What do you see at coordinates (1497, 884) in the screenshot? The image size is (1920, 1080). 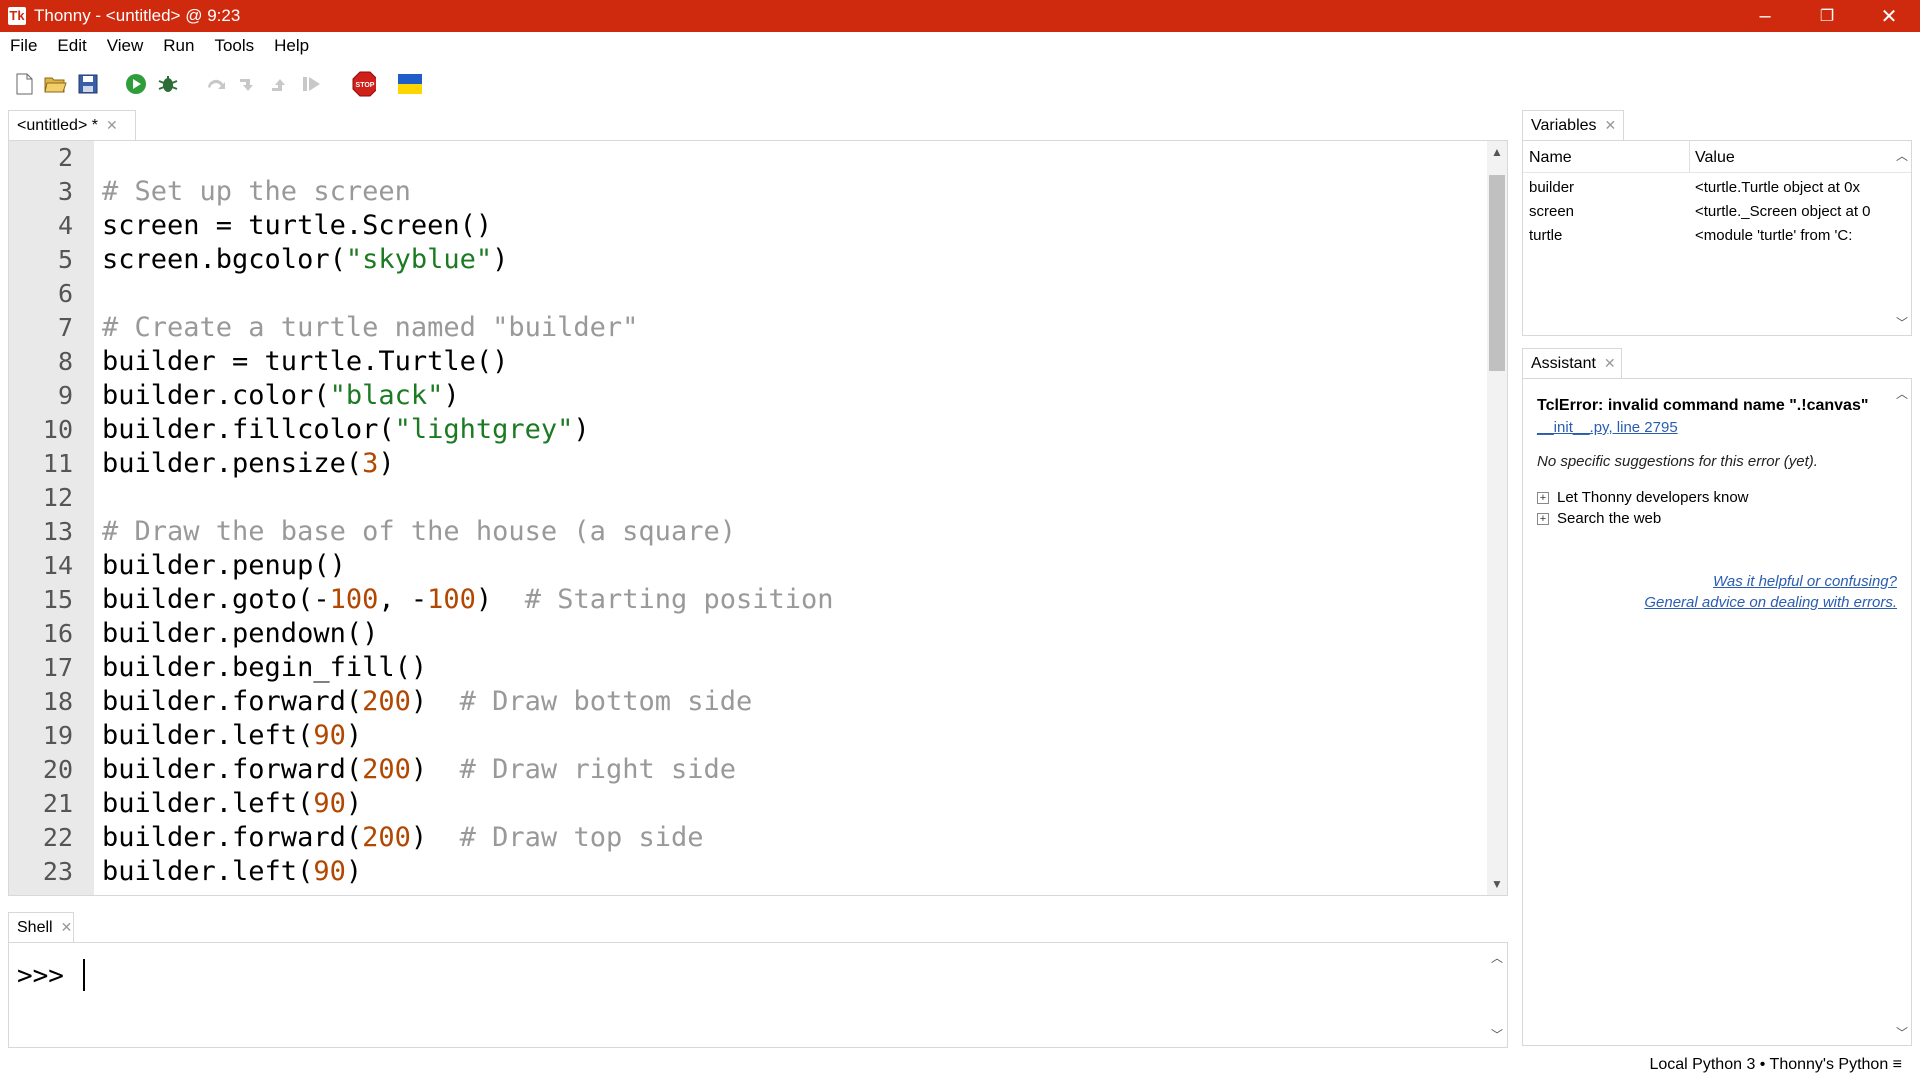 I see `scroll-down-arrow-icon: ▼` at bounding box center [1497, 884].